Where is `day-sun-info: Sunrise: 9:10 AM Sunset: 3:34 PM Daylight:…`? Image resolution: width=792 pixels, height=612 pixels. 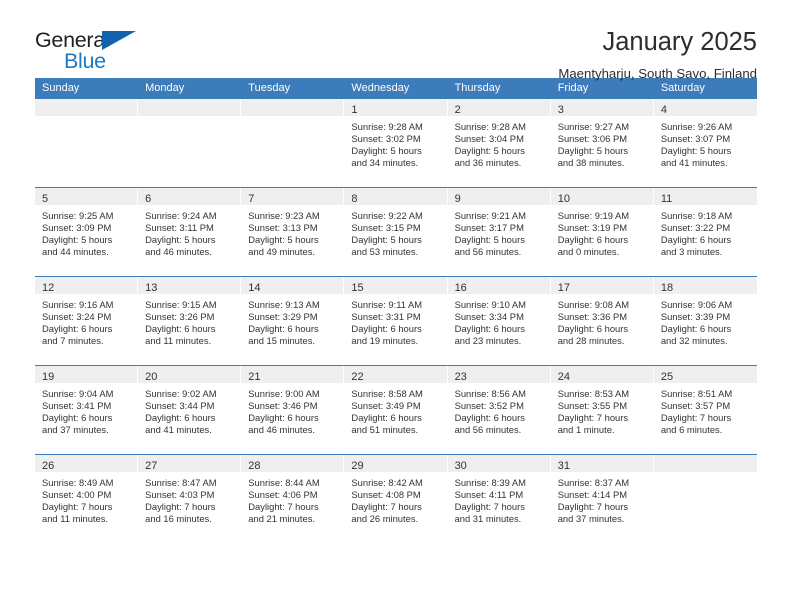 day-sun-info: Sunrise: 9:10 AM Sunset: 3:34 PM Daylight:… is located at coordinates (499, 320).